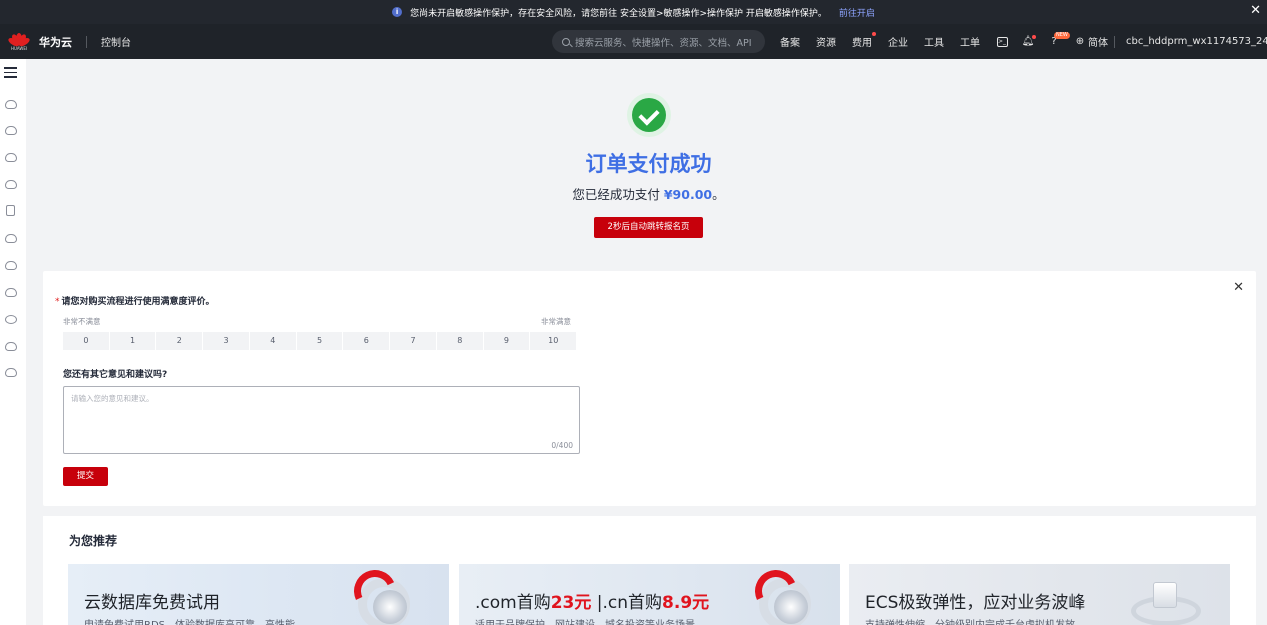 The image size is (1267, 625). Describe the element at coordinates (116, 41) in the screenshot. I see `console-link: 控制台` at that location.